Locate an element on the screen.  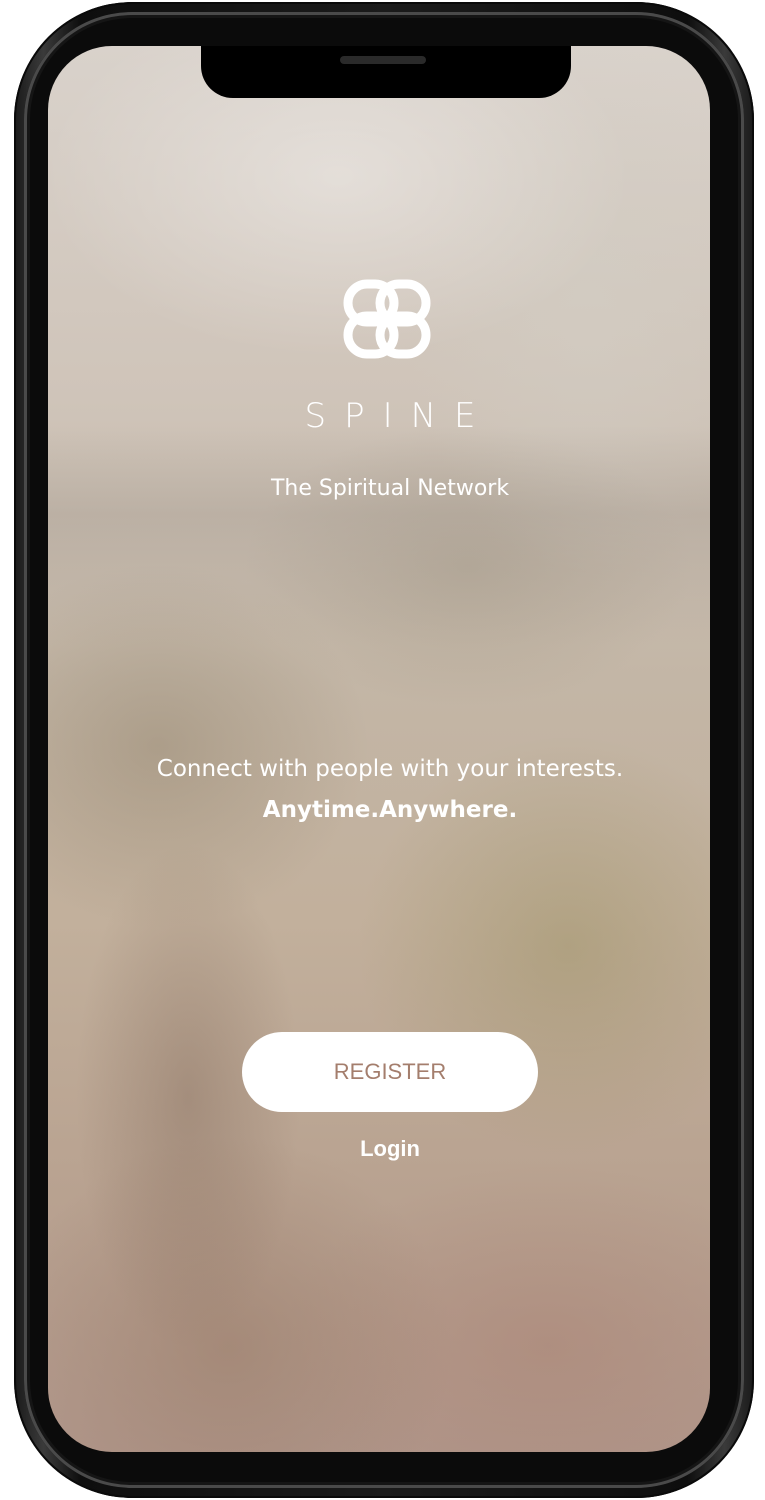
register-button: REGISTER is located at coordinates (390, 1072).